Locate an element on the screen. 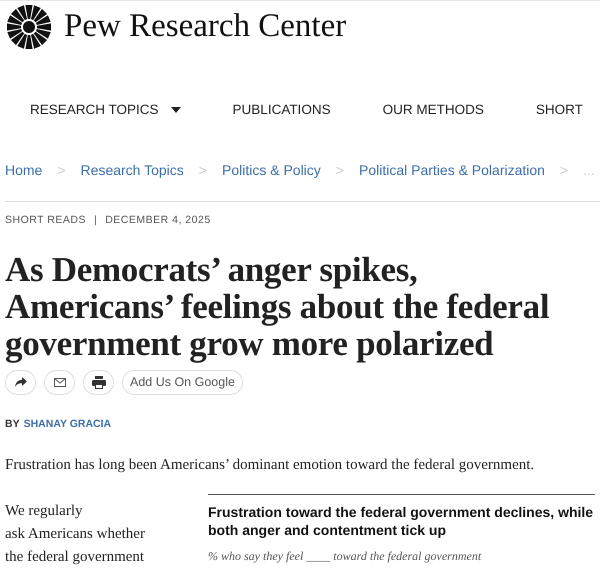 The height and width of the screenshot is (577, 600). publish-date: DECEMBER 4, 2025 is located at coordinates (158, 220).